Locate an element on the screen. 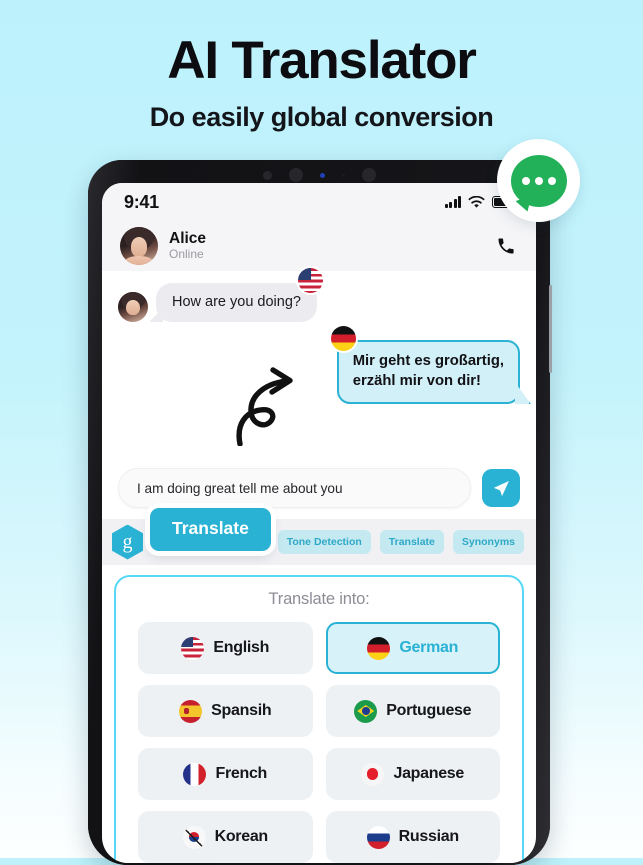  wifi-icon is located at coordinates (476, 201).